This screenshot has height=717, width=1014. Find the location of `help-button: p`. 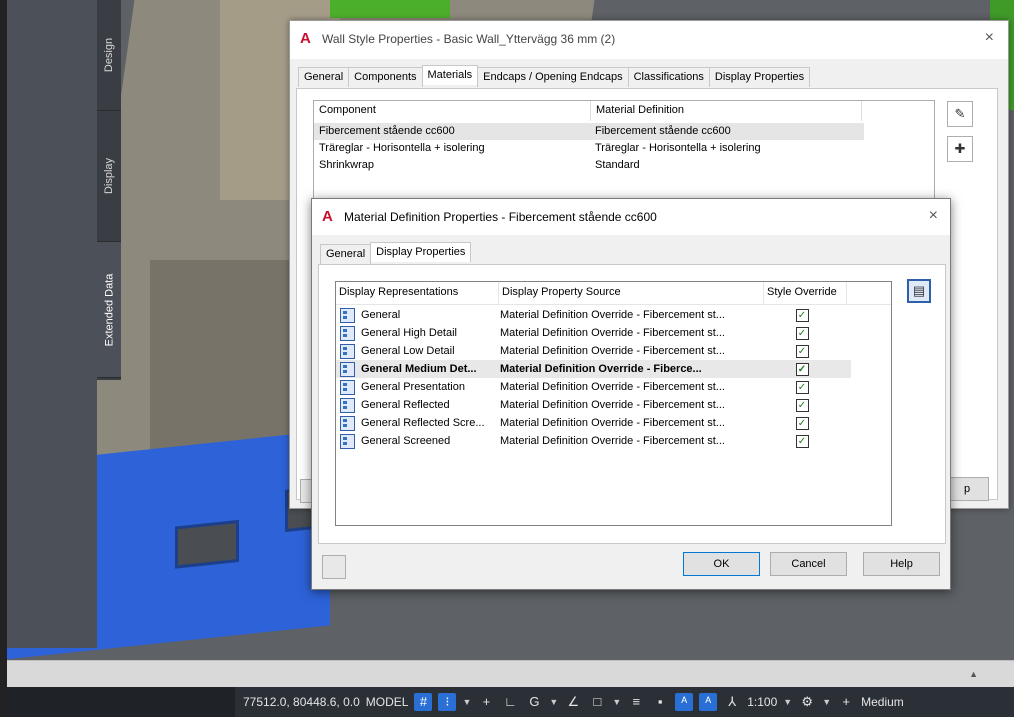

help-button: p is located at coordinates (967, 489).